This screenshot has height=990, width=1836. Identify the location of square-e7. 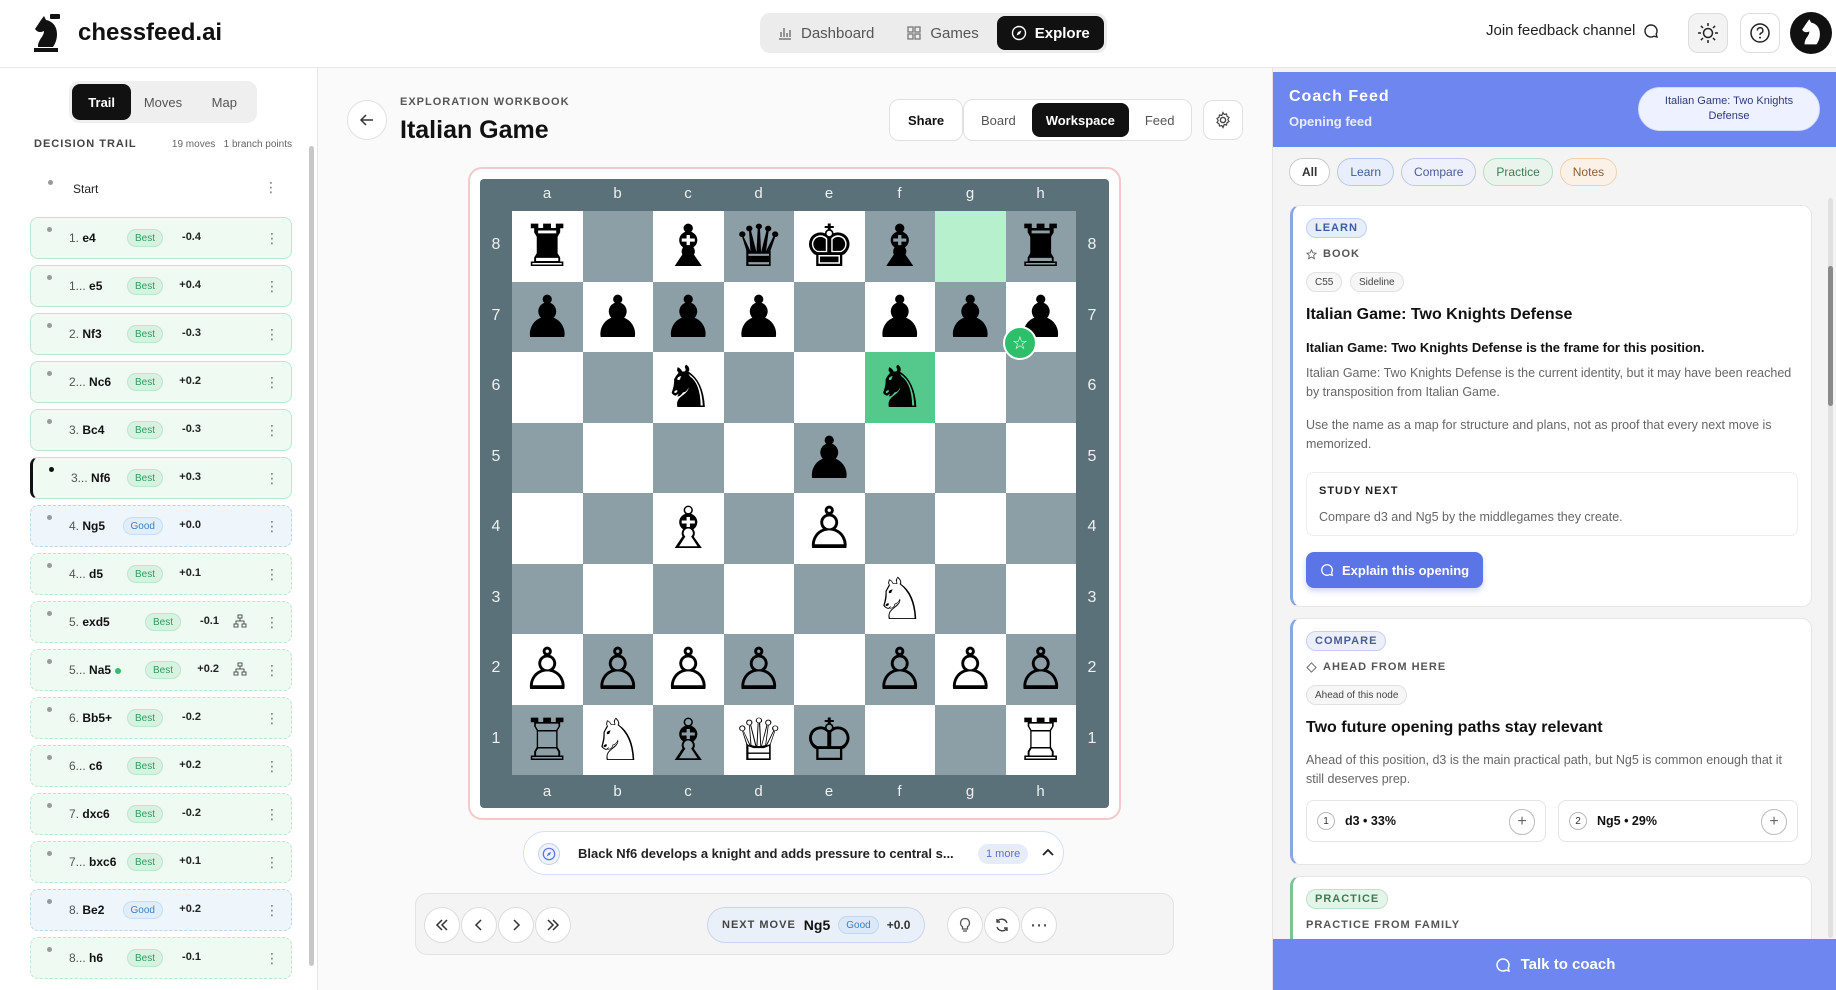
(829, 316).